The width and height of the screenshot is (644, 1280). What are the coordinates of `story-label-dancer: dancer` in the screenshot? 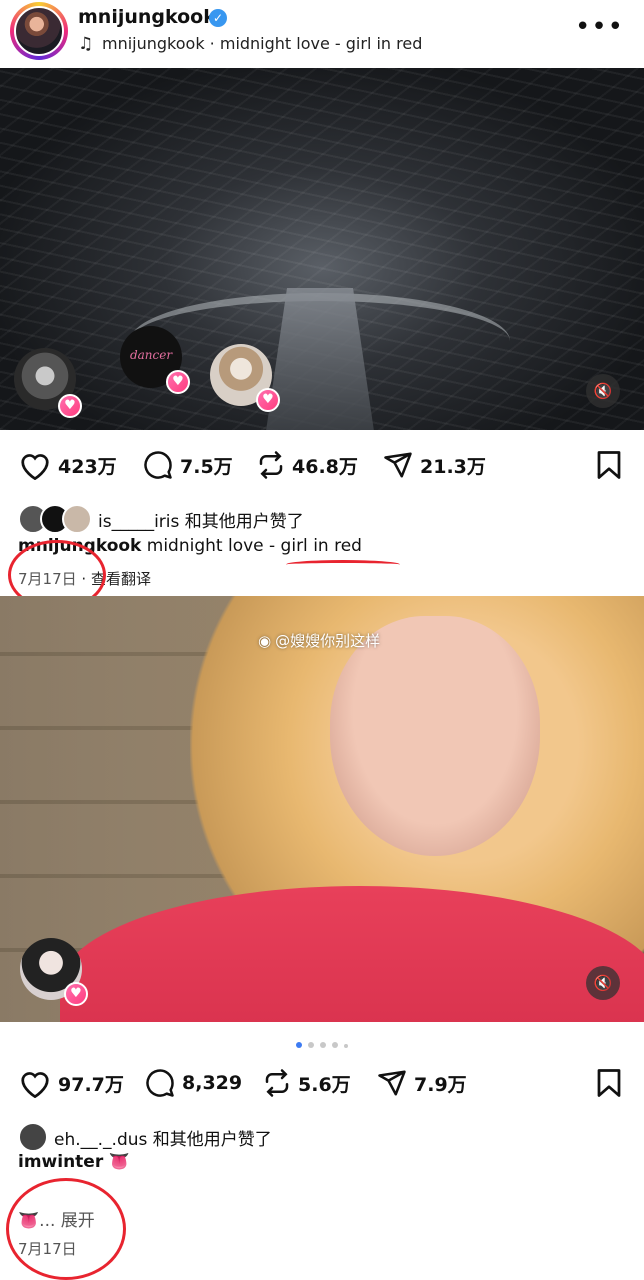 It's located at (151, 355).